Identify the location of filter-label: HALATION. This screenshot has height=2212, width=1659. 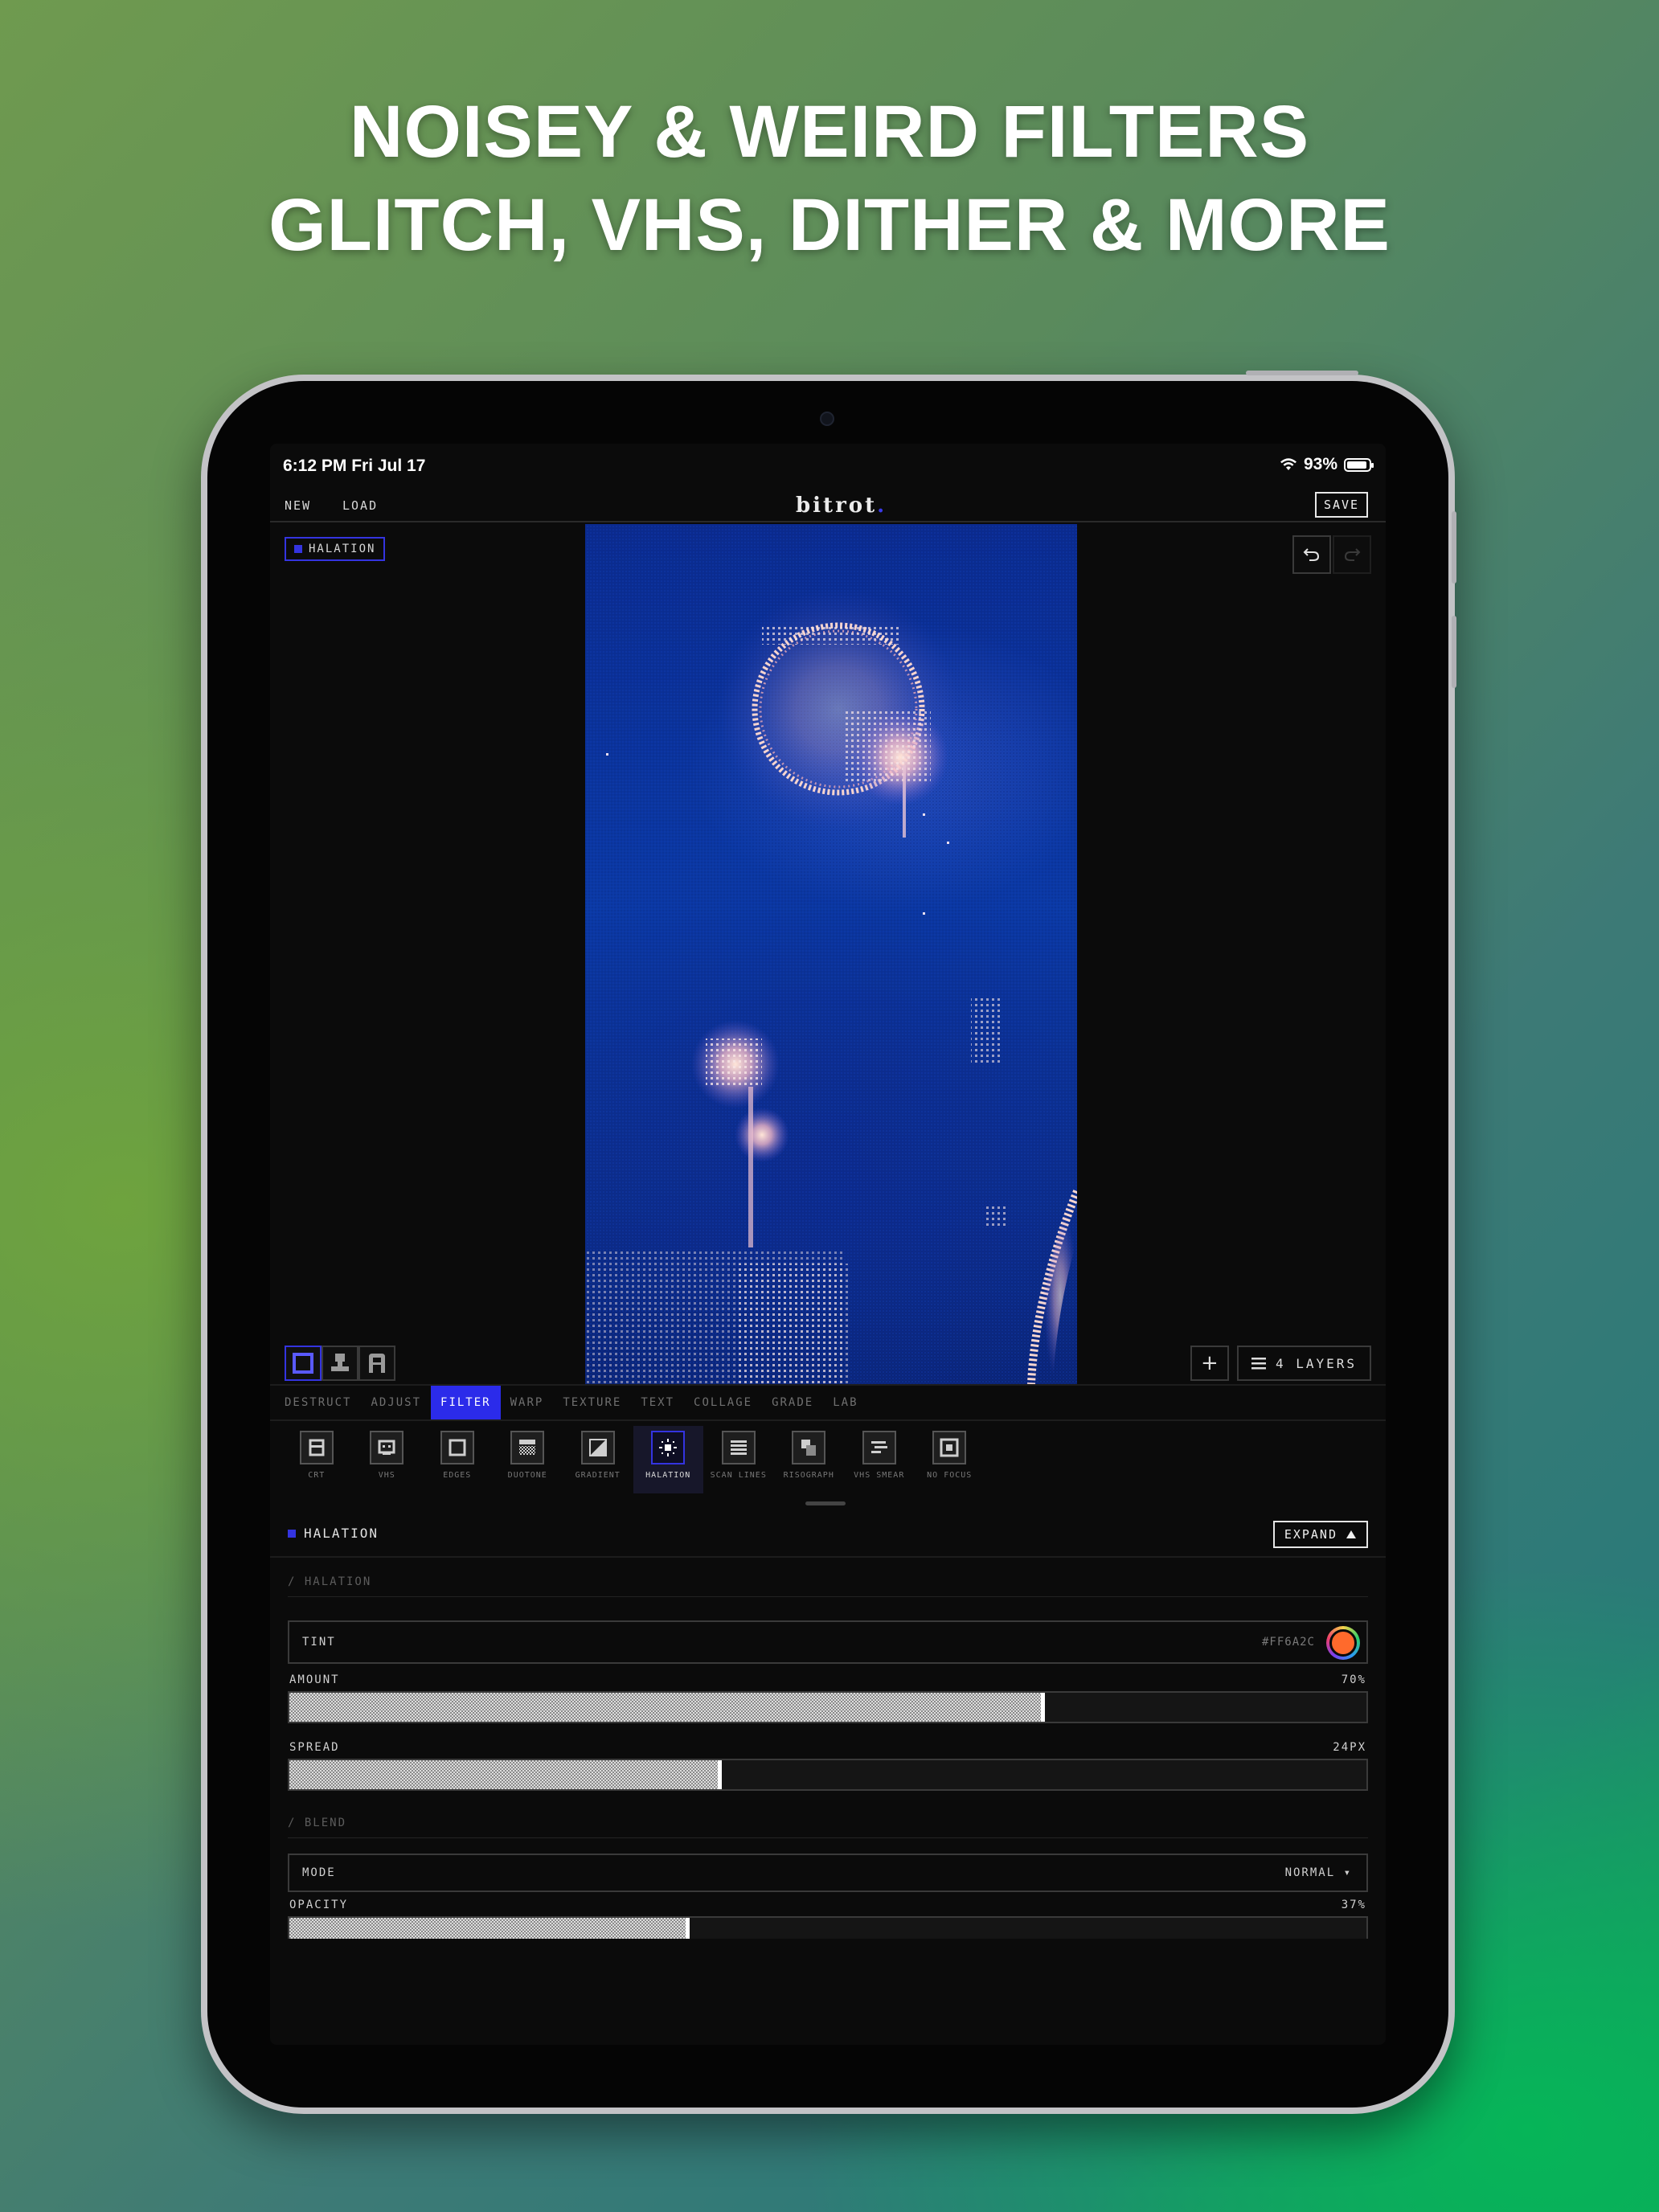
(668, 1475).